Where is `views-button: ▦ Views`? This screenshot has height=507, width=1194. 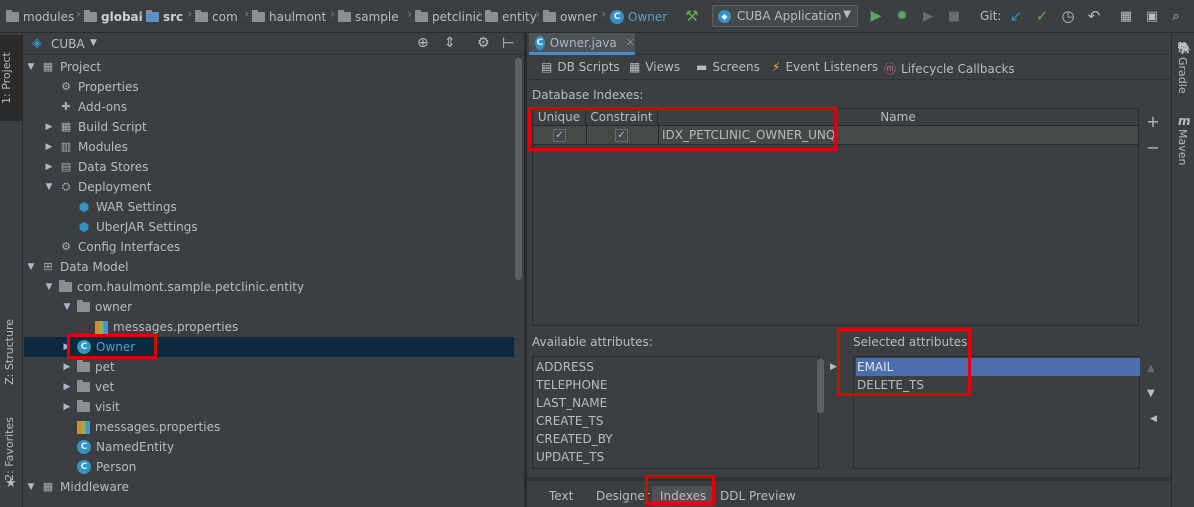
views-button: ▦ Views is located at coordinates (654, 67).